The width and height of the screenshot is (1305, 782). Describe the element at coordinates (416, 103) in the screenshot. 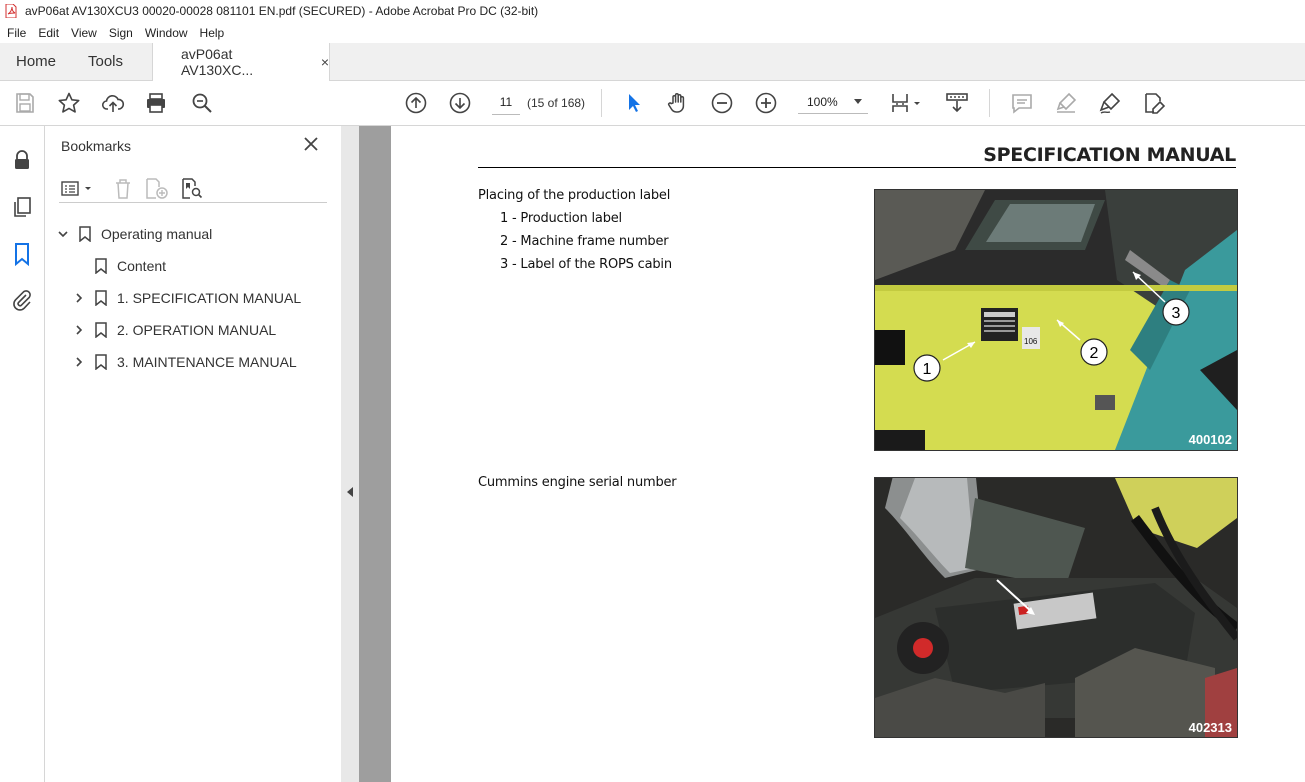

I see `previous-page-icon` at that location.